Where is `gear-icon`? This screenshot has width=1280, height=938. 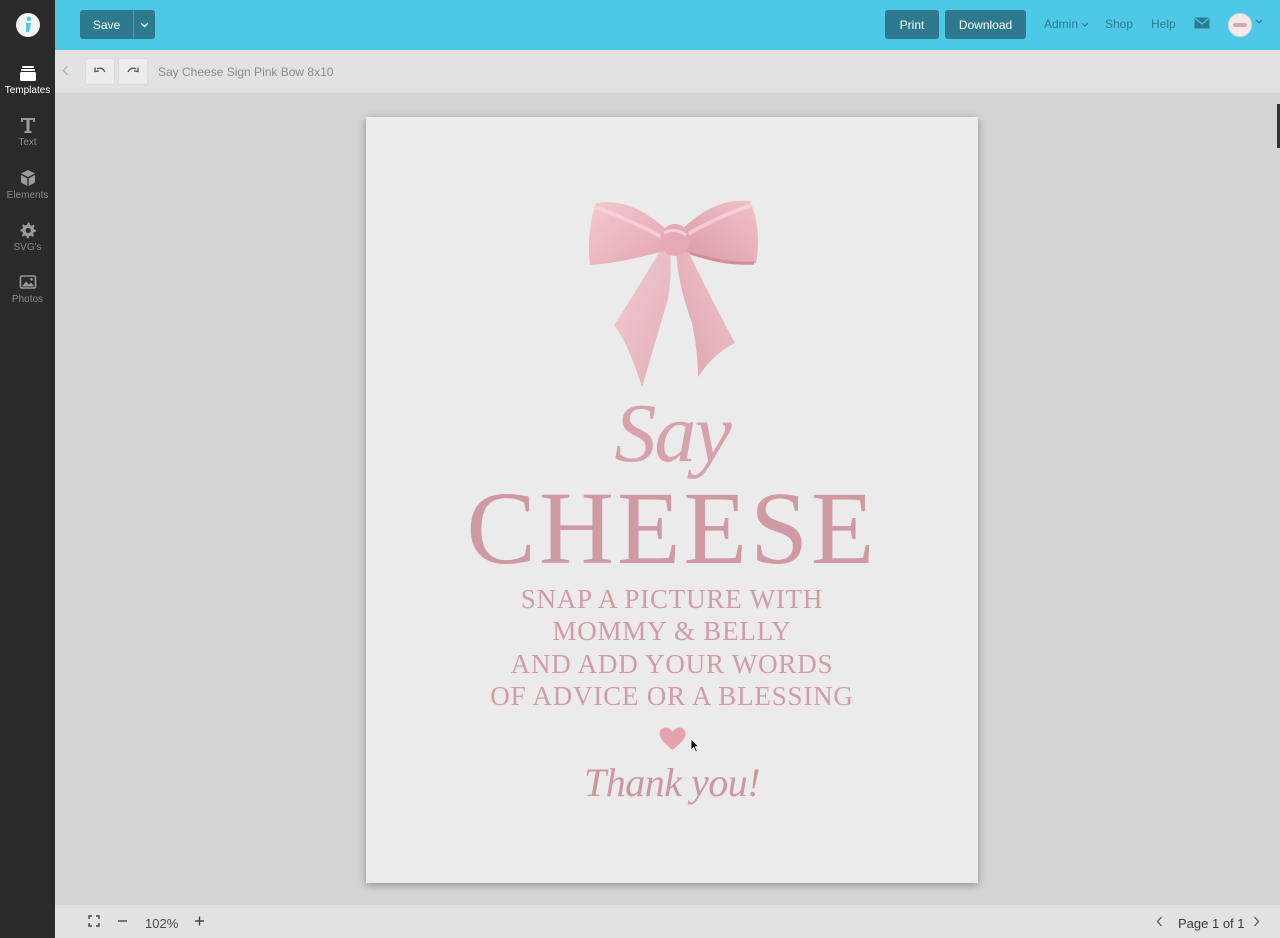
gear-icon is located at coordinates (27, 230).